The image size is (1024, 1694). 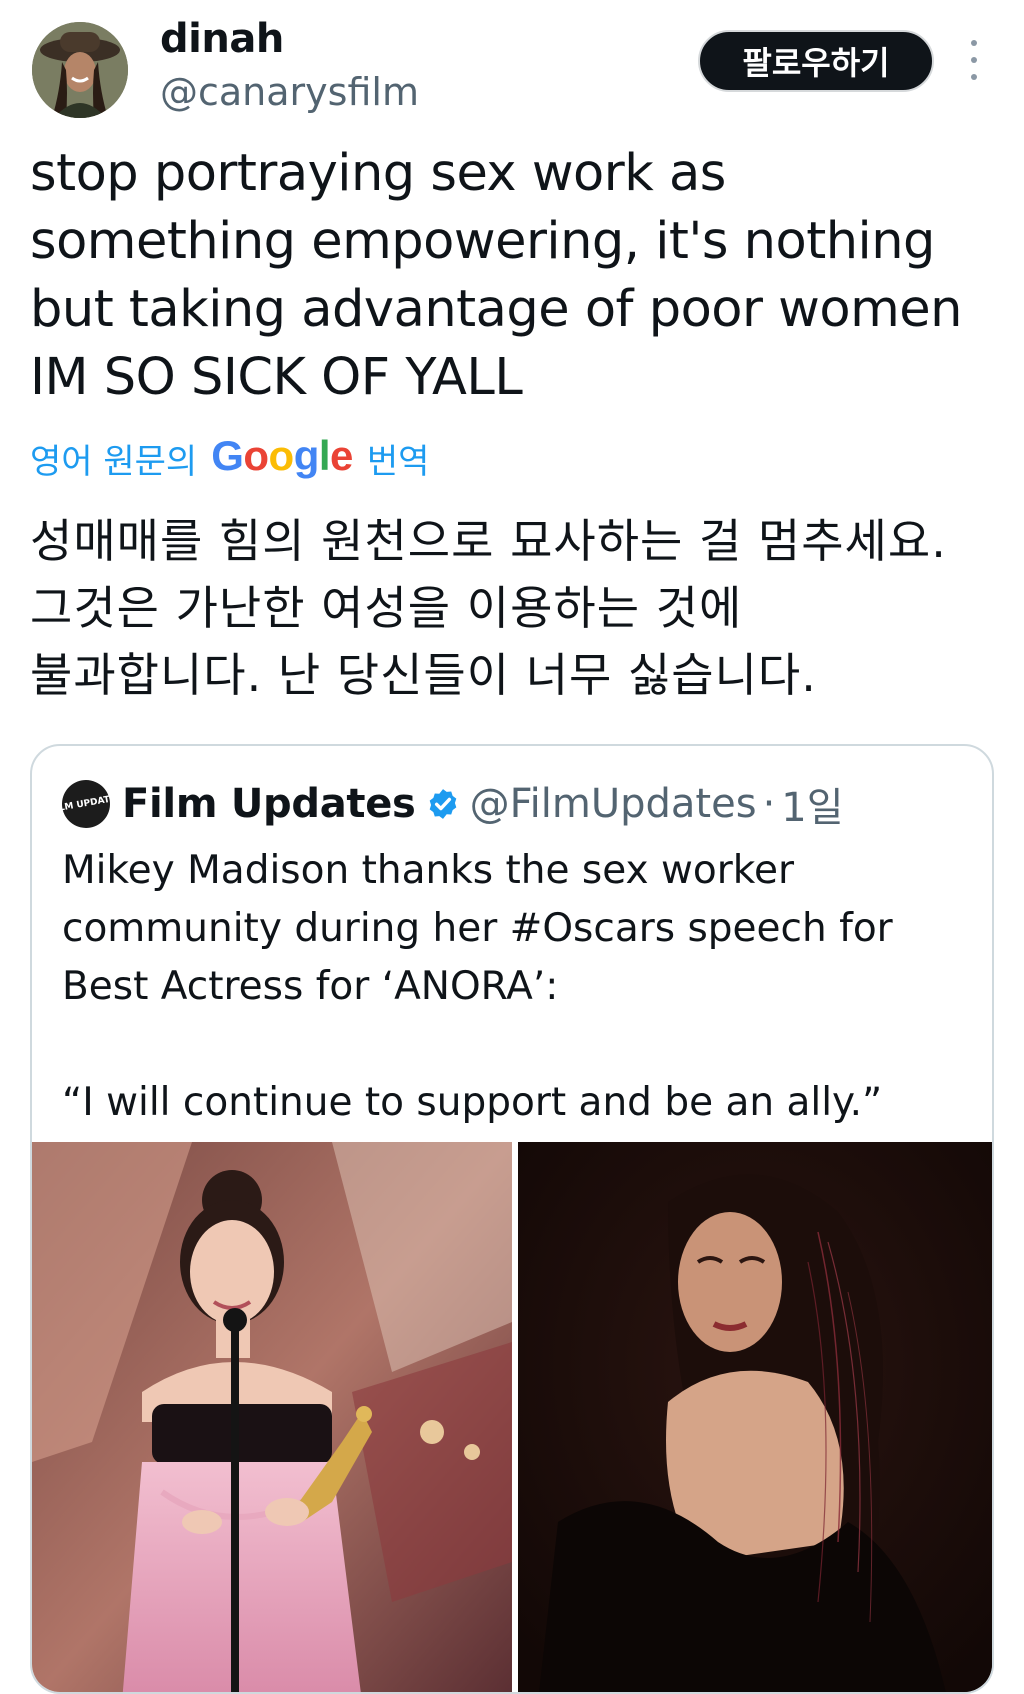 I want to click on avatar, so click(x=80, y=70).